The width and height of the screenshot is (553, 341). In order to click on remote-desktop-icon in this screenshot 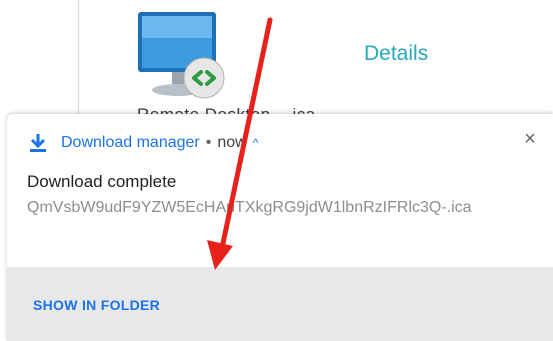, I will do `click(181, 55)`.